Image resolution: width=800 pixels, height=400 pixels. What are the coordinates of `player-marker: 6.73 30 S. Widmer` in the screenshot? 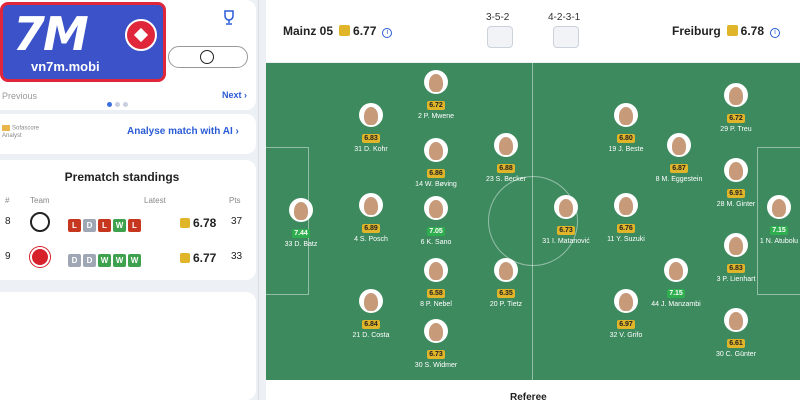 It's located at (436, 344).